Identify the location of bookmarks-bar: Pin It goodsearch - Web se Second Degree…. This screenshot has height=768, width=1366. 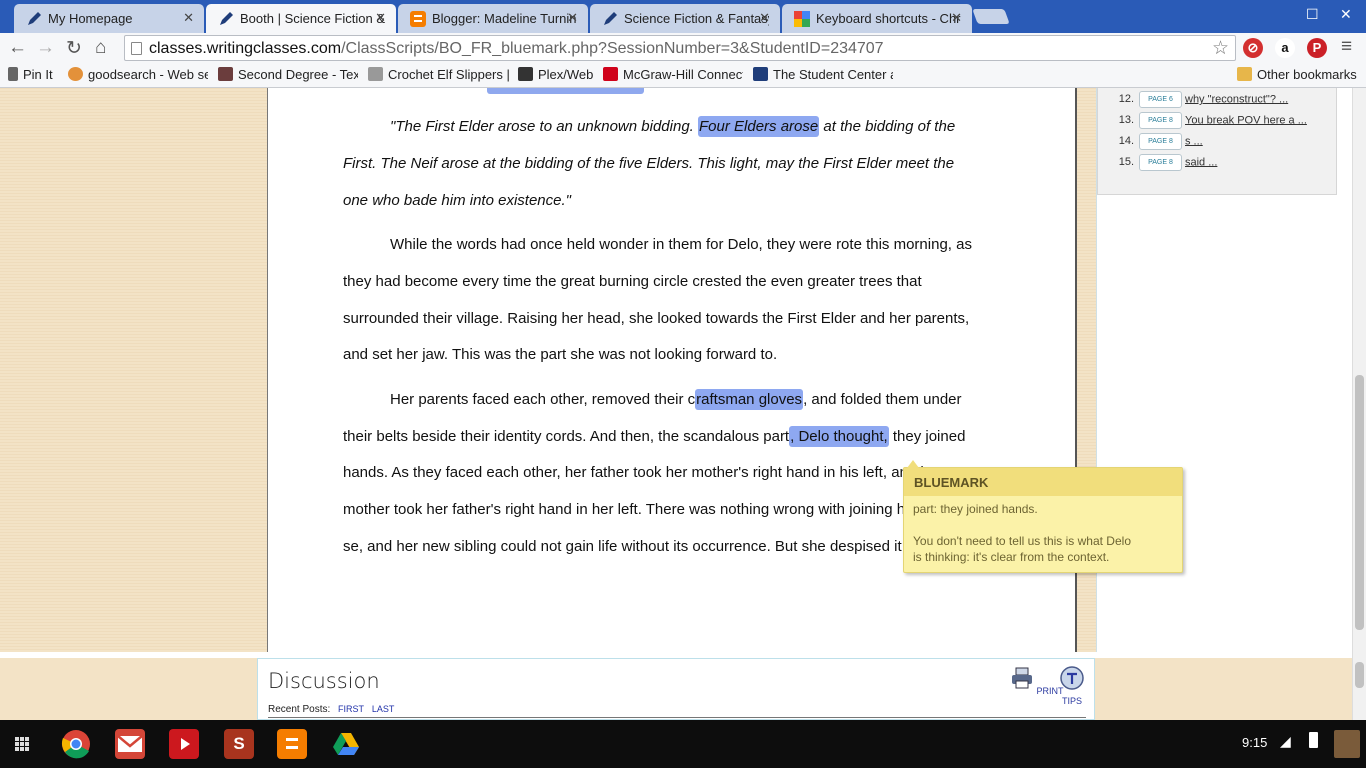
(683, 75).